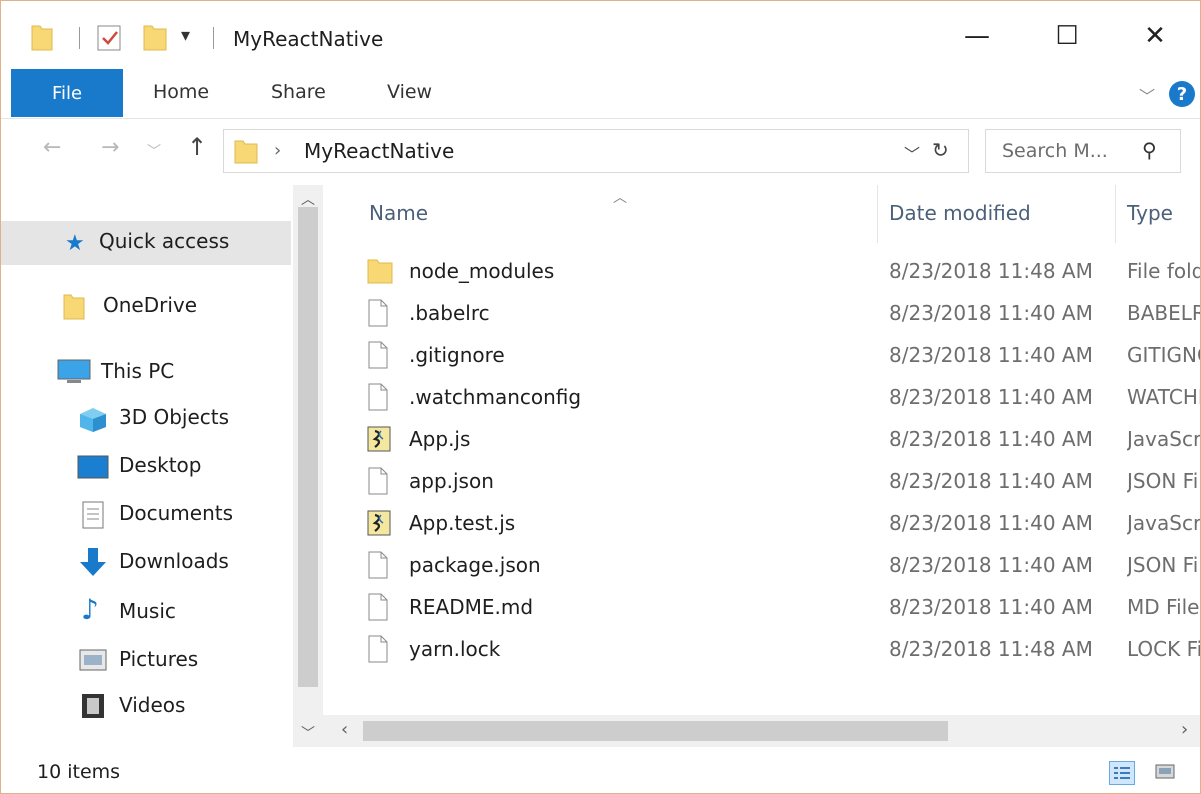  I want to click on maximize-button: ☐, so click(1067, 36).